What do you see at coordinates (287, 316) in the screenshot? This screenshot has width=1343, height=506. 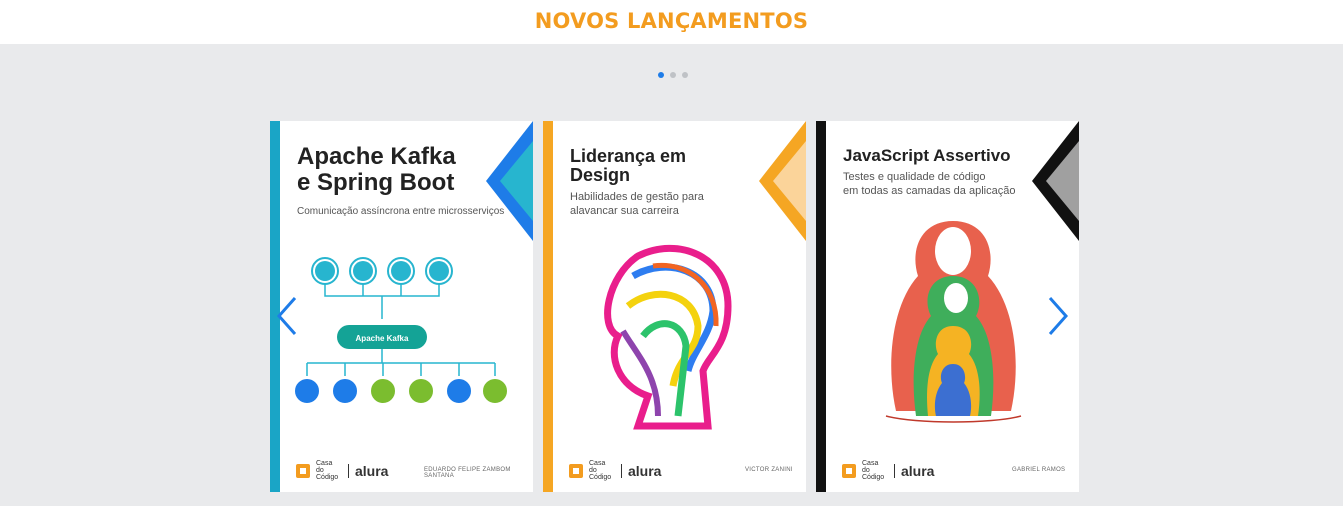 I see `chevron-left-icon` at bounding box center [287, 316].